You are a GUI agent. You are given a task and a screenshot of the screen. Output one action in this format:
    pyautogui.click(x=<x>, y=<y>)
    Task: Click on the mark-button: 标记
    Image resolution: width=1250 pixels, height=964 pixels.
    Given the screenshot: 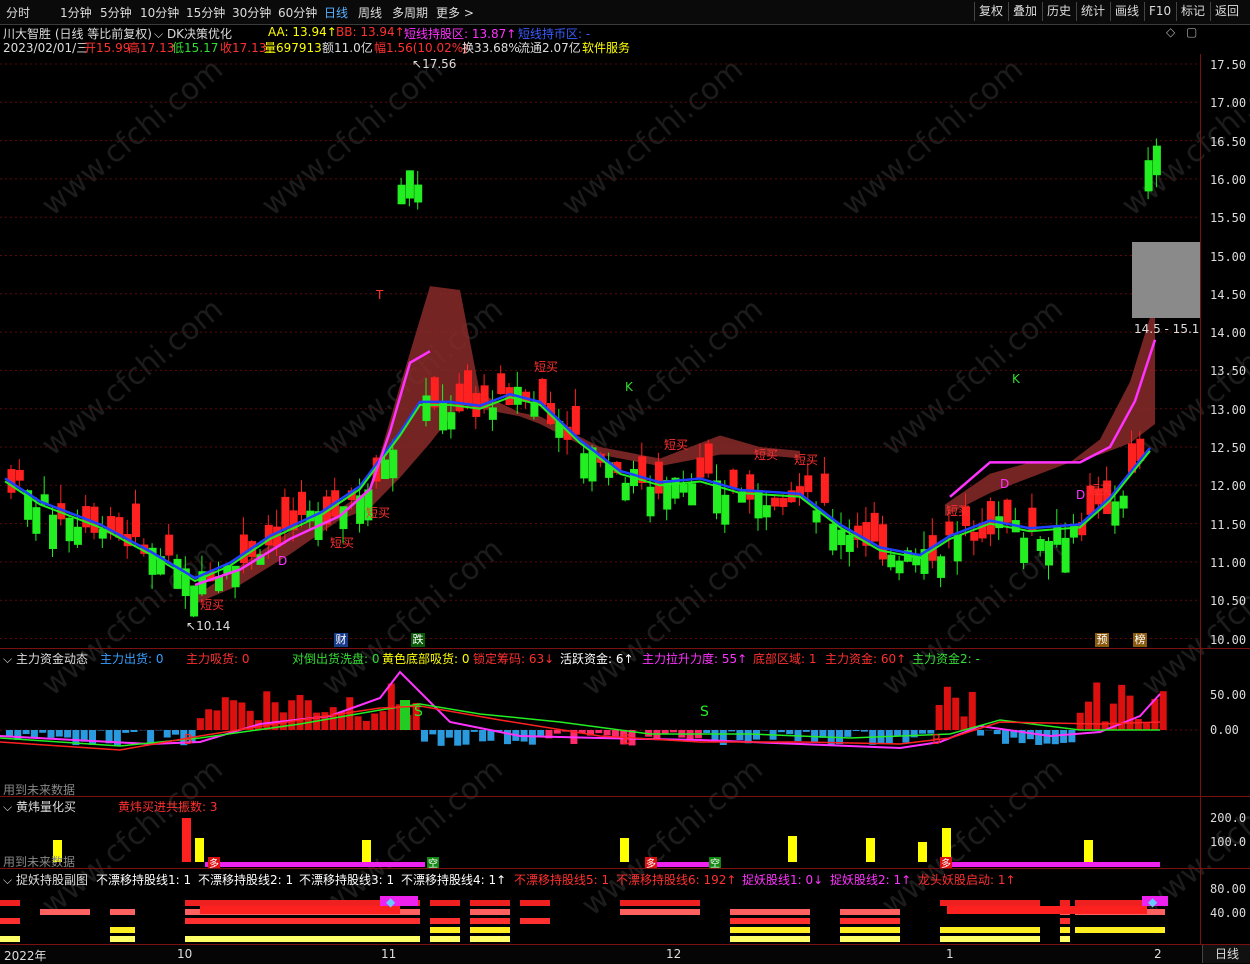 What is the action you would take?
    pyautogui.click(x=1192, y=11)
    